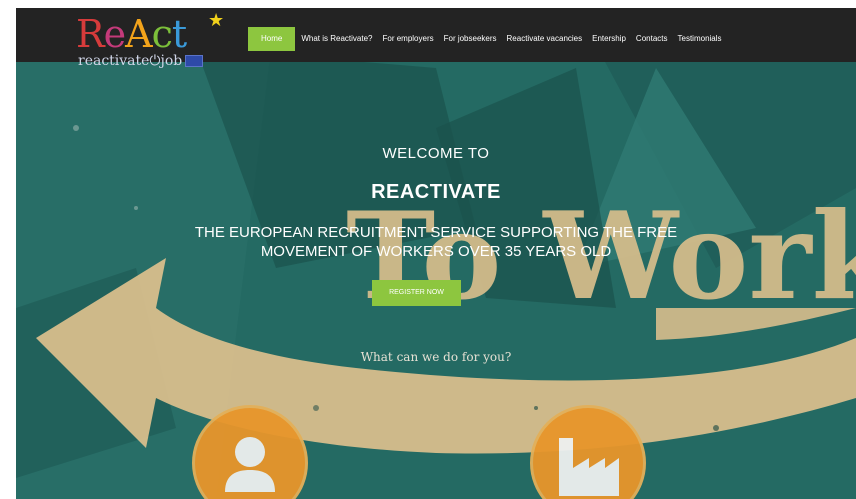 The height and width of the screenshot is (499, 856). What do you see at coordinates (162, 34) in the screenshot?
I see `logo-letter: c` at bounding box center [162, 34].